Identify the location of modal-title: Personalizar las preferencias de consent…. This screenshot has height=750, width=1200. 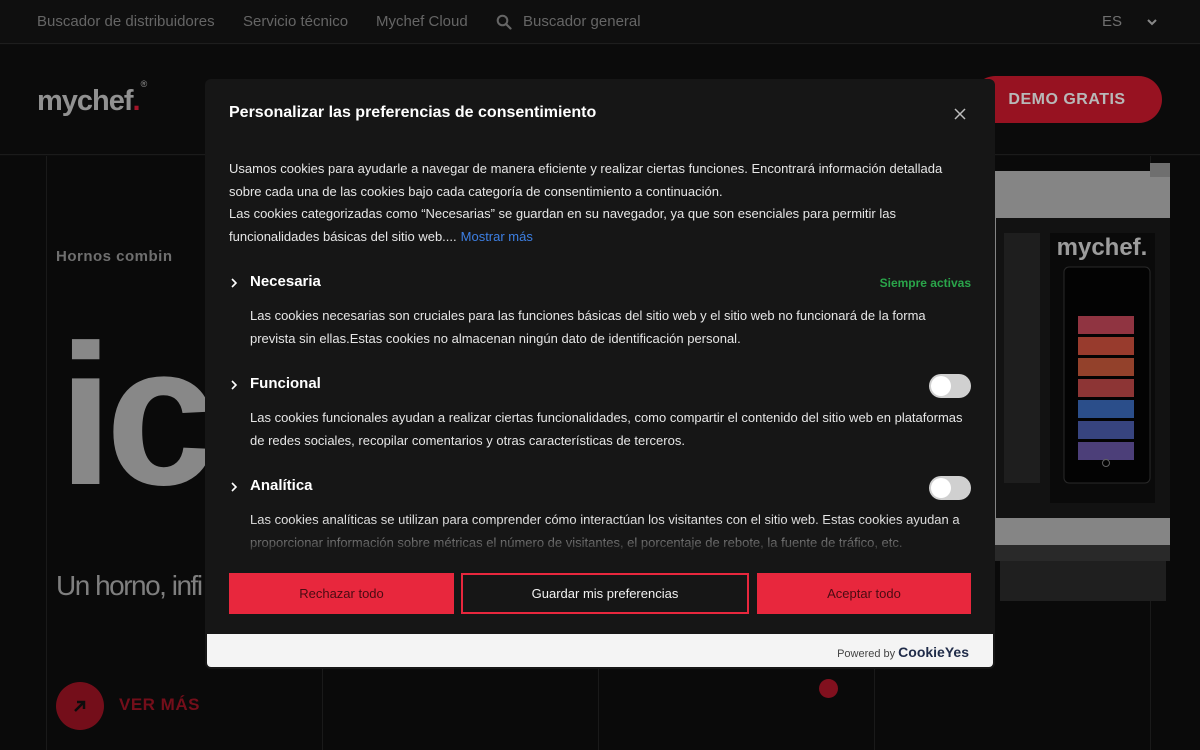
(413, 112).